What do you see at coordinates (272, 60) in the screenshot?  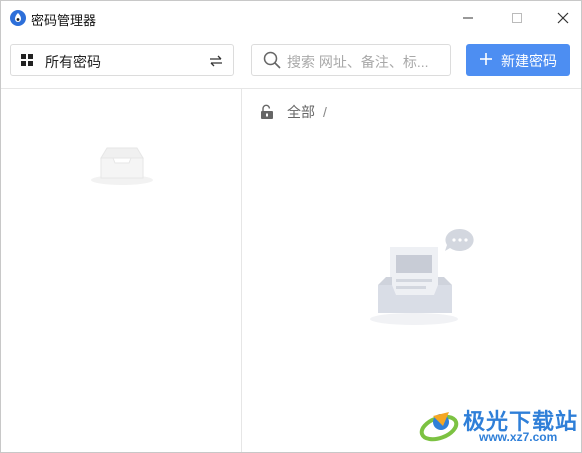 I see `search-icon` at bounding box center [272, 60].